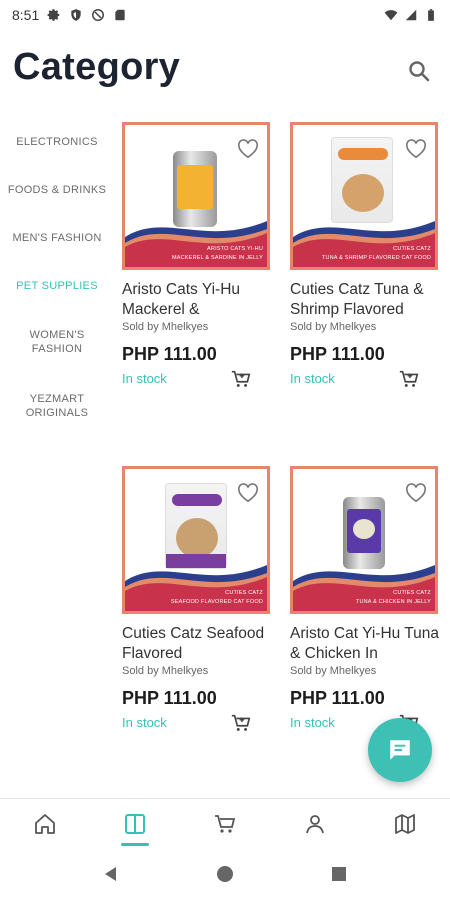  I want to click on settings-icon, so click(53, 15).